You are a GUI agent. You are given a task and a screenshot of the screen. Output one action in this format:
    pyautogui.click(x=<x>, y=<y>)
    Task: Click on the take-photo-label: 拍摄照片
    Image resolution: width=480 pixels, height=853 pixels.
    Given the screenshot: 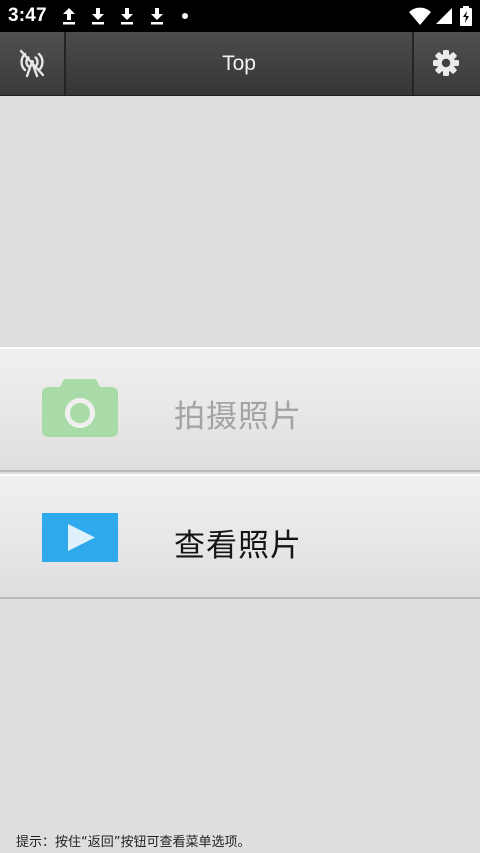 What is the action you would take?
    pyautogui.click(x=238, y=417)
    